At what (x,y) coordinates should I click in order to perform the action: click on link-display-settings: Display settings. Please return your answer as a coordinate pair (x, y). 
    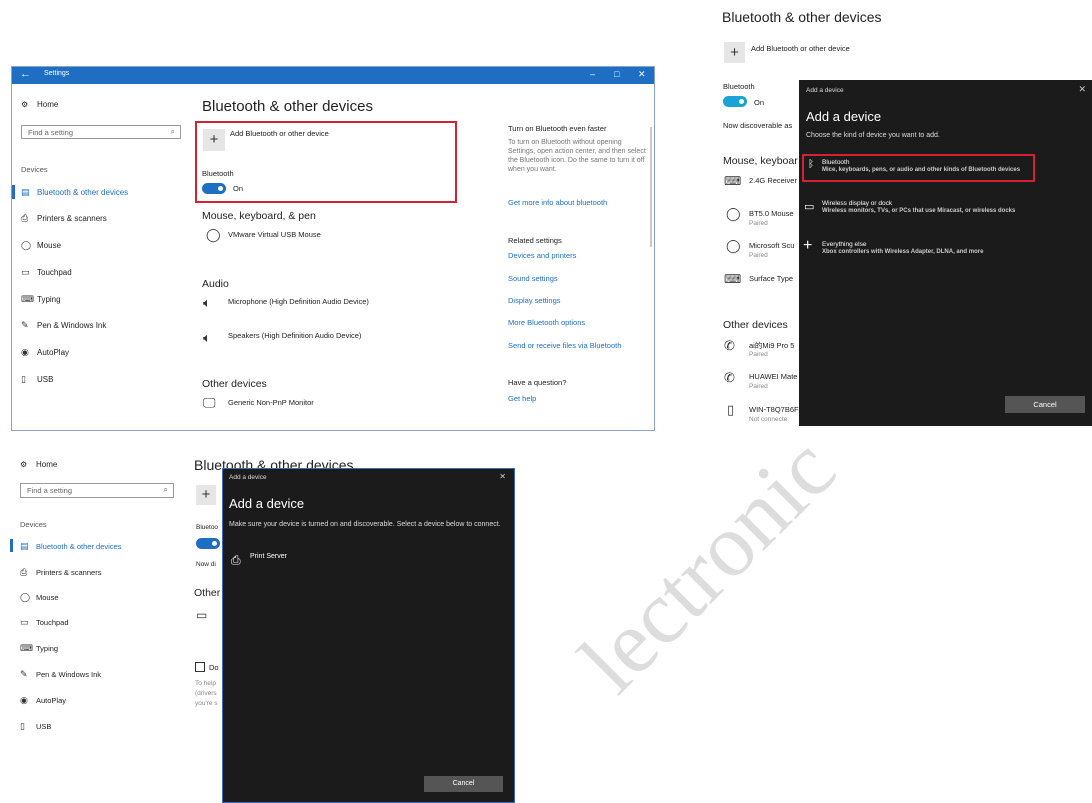
    Looking at the image, I should click on (534, 300).